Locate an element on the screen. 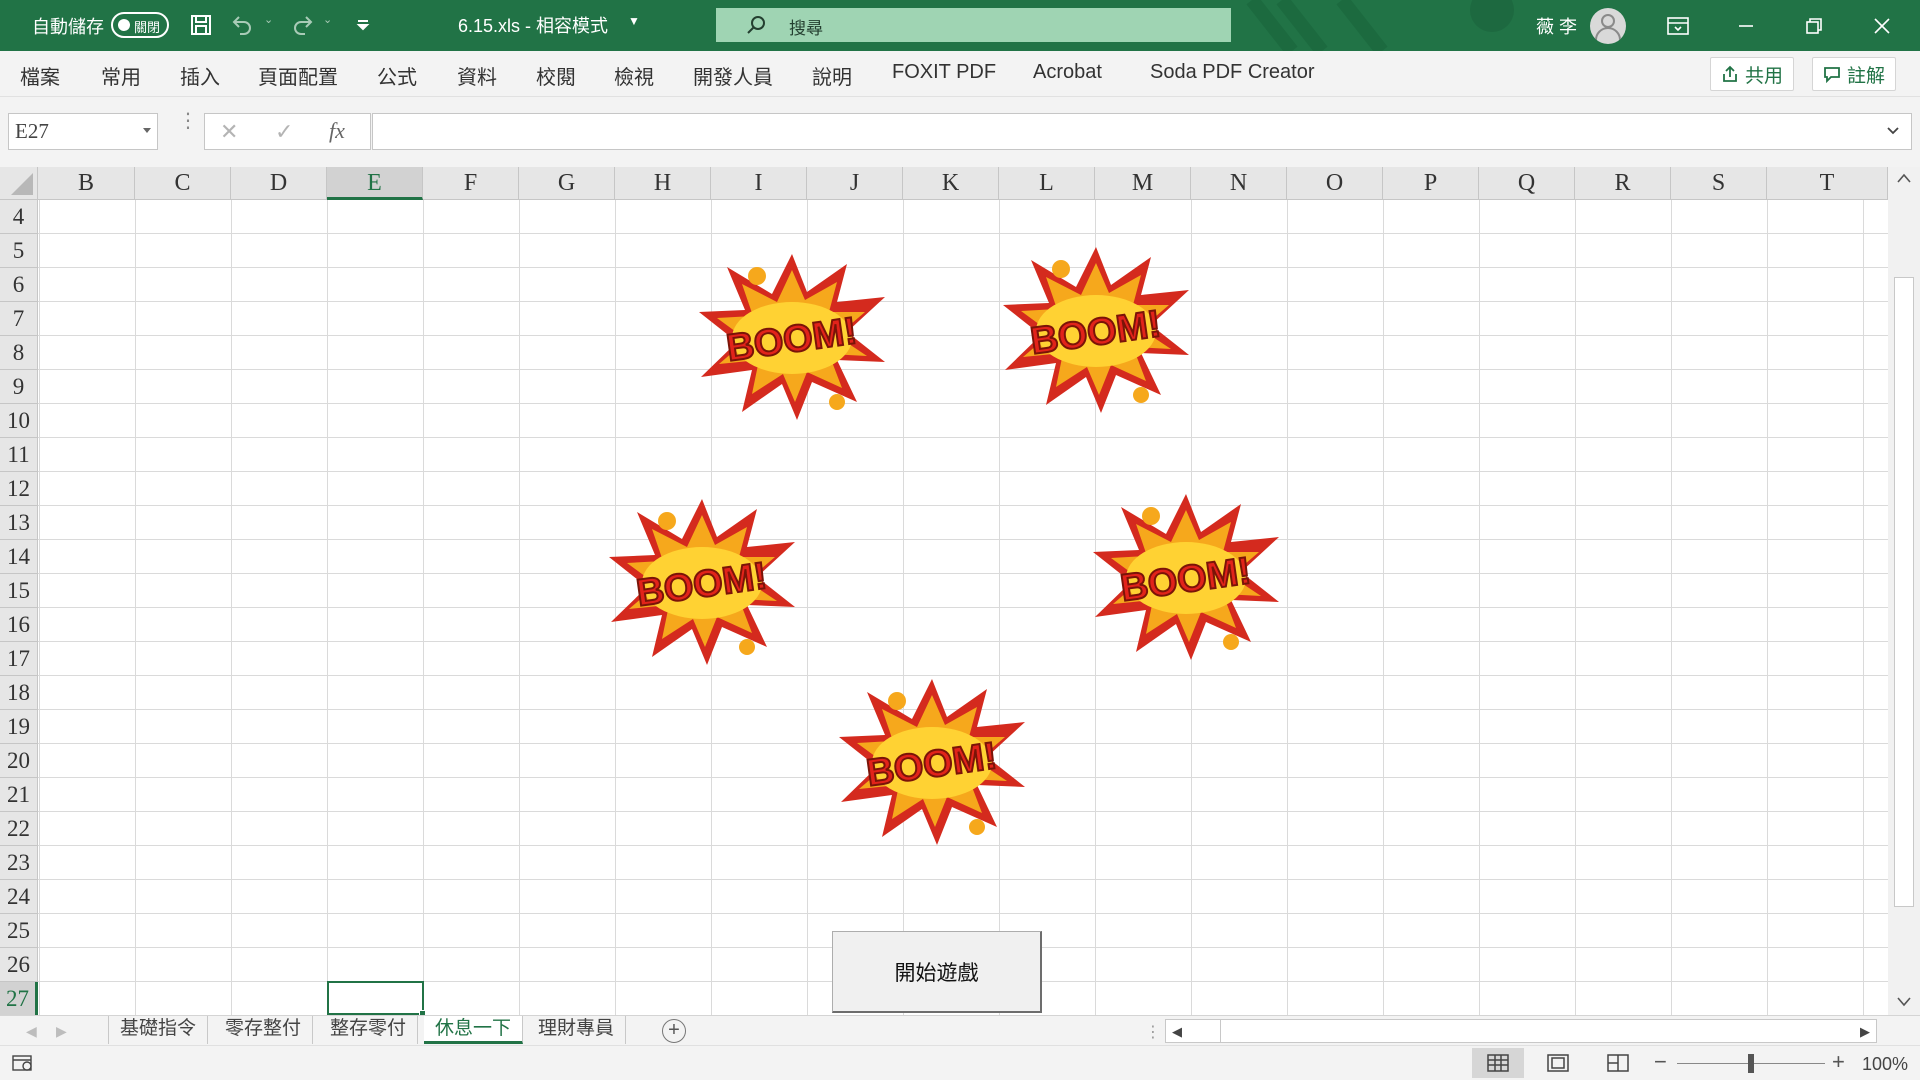  scroll-right-icon: ▶ is located at coordinates (1865, 1032).